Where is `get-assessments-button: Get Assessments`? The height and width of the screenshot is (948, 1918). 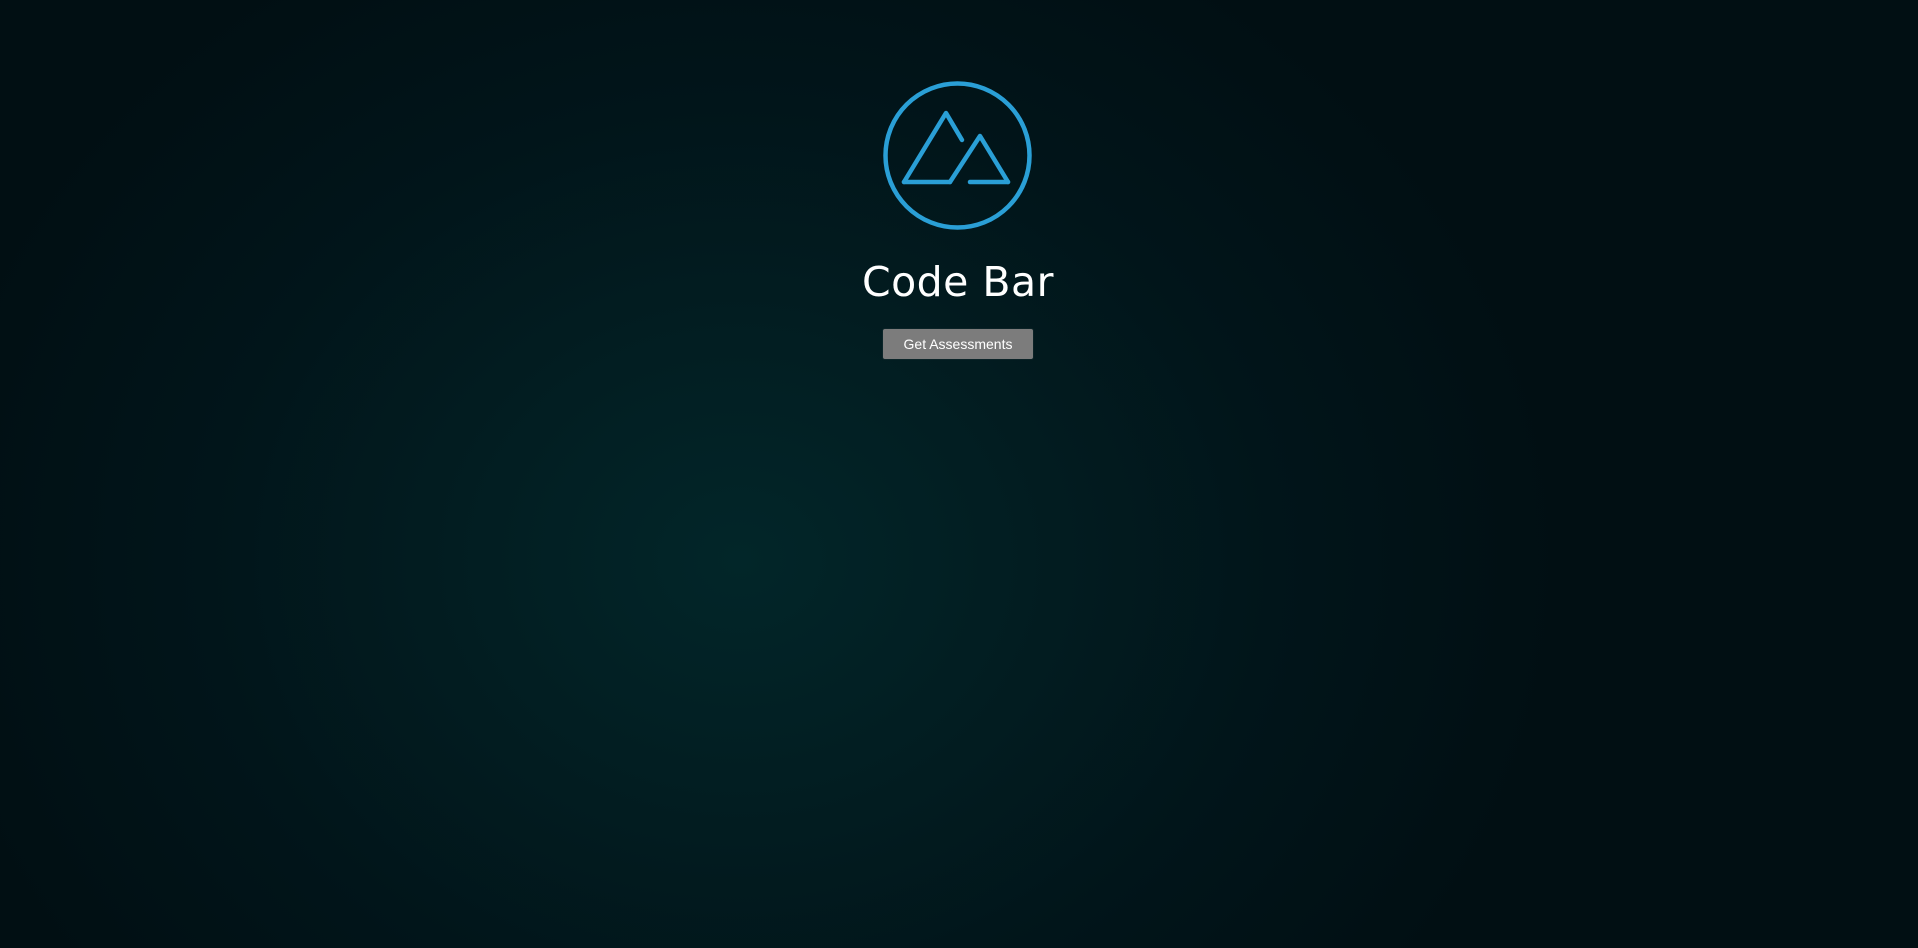 get-assessments-button: Get Assessments is located at coordinates (958, 344).